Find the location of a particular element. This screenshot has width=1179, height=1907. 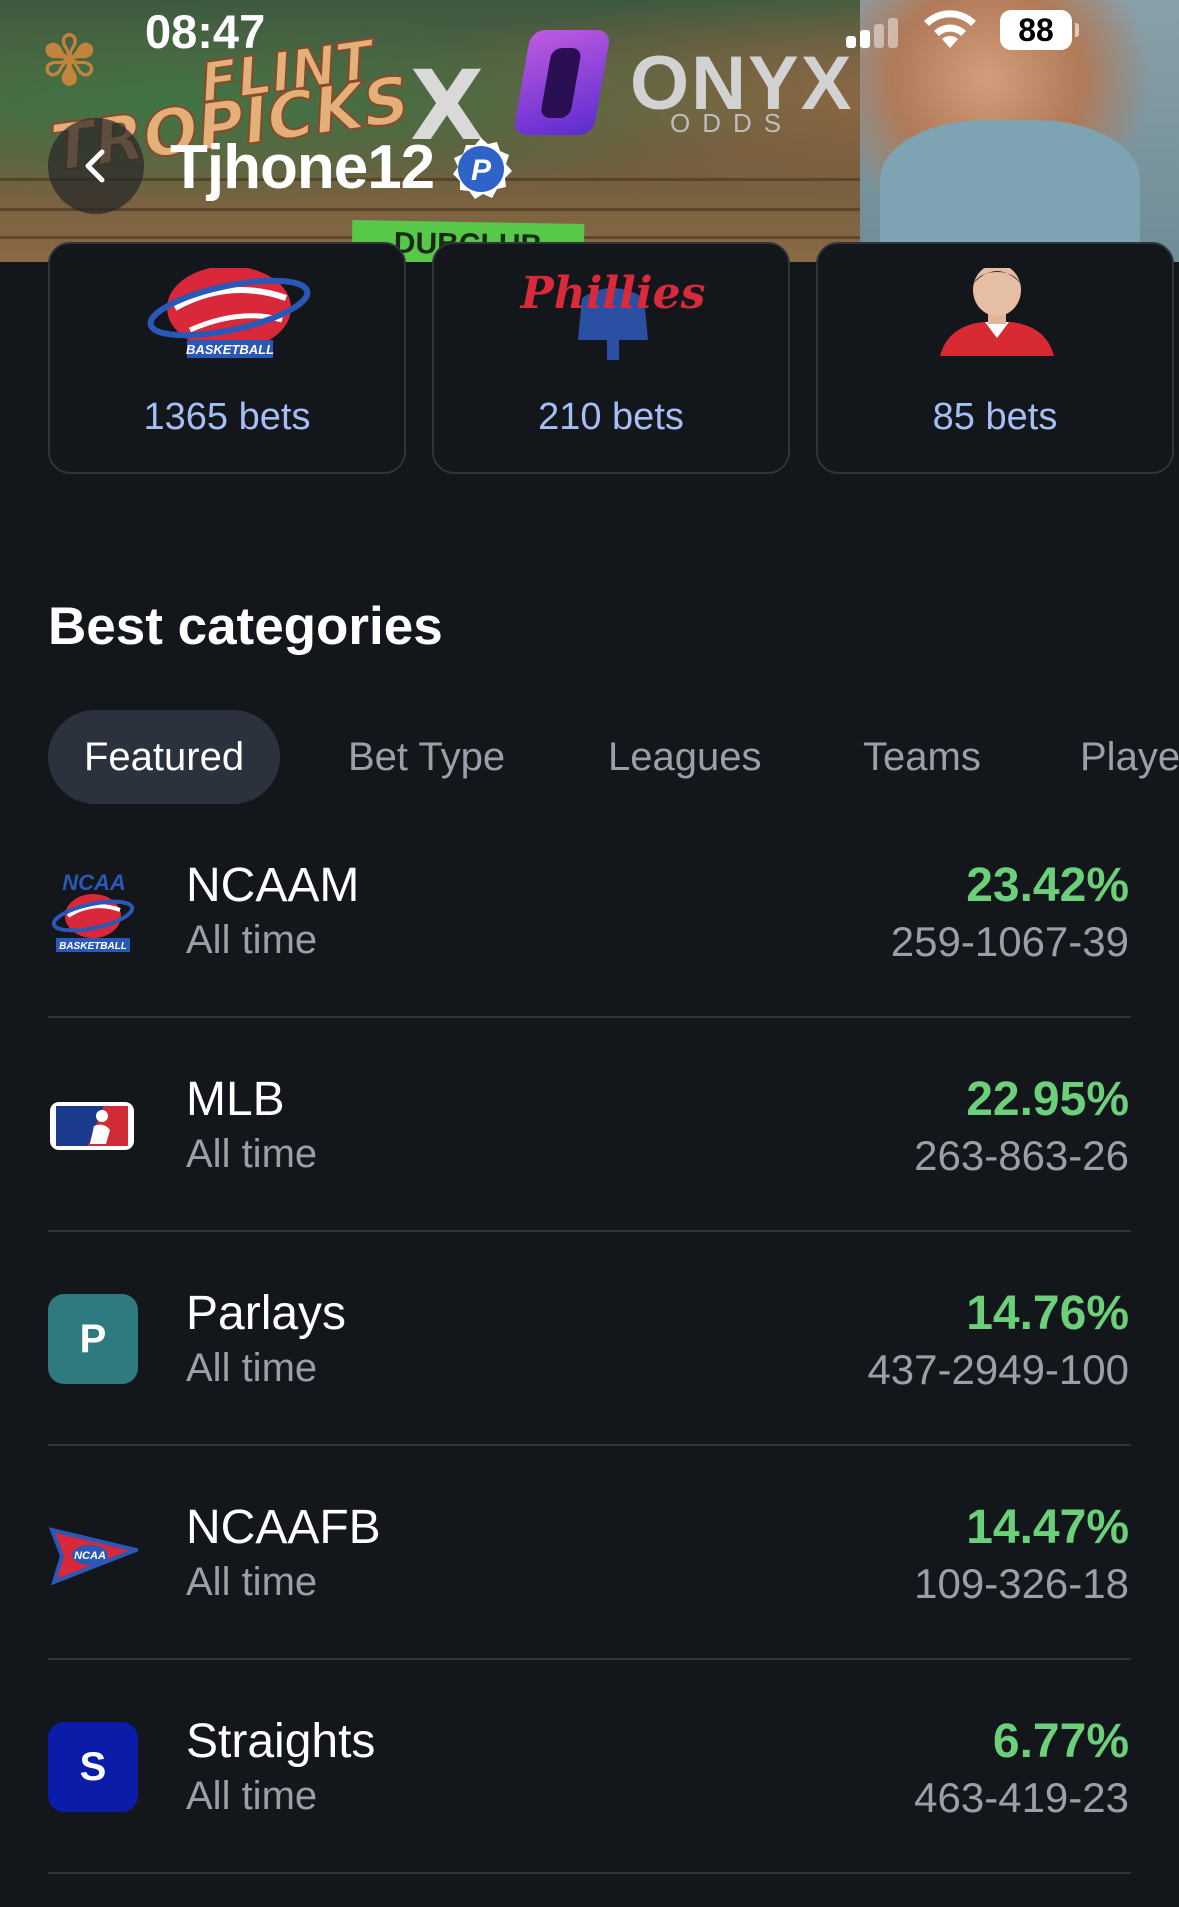

profile-name: Tjhone12 is located at coordinates (302, 167).